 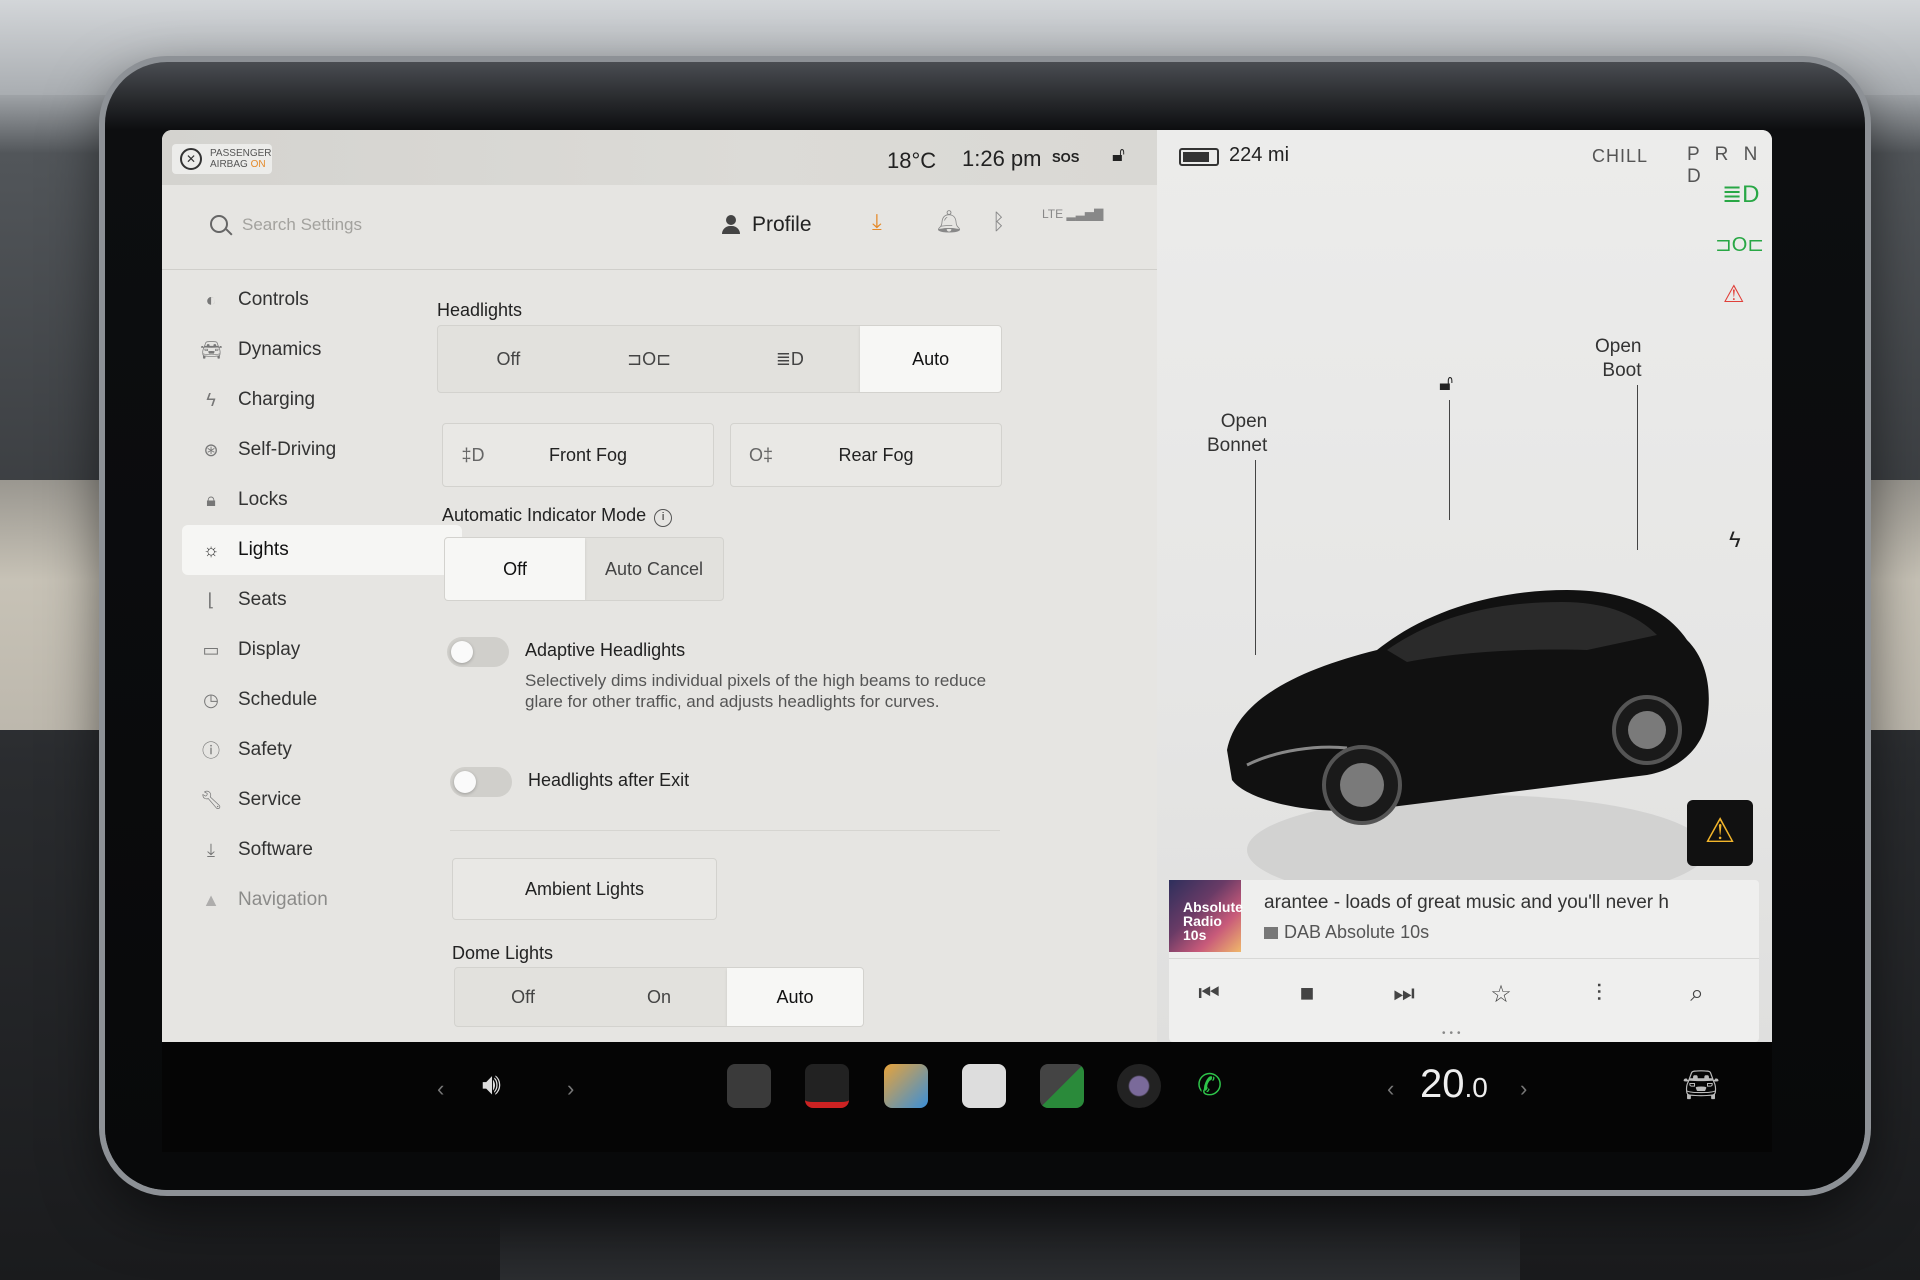 What do you see at coordinates (949, 222) in the screenshot?
I see `bell-icon: 🔔︎` at bounding box center [949, 222].